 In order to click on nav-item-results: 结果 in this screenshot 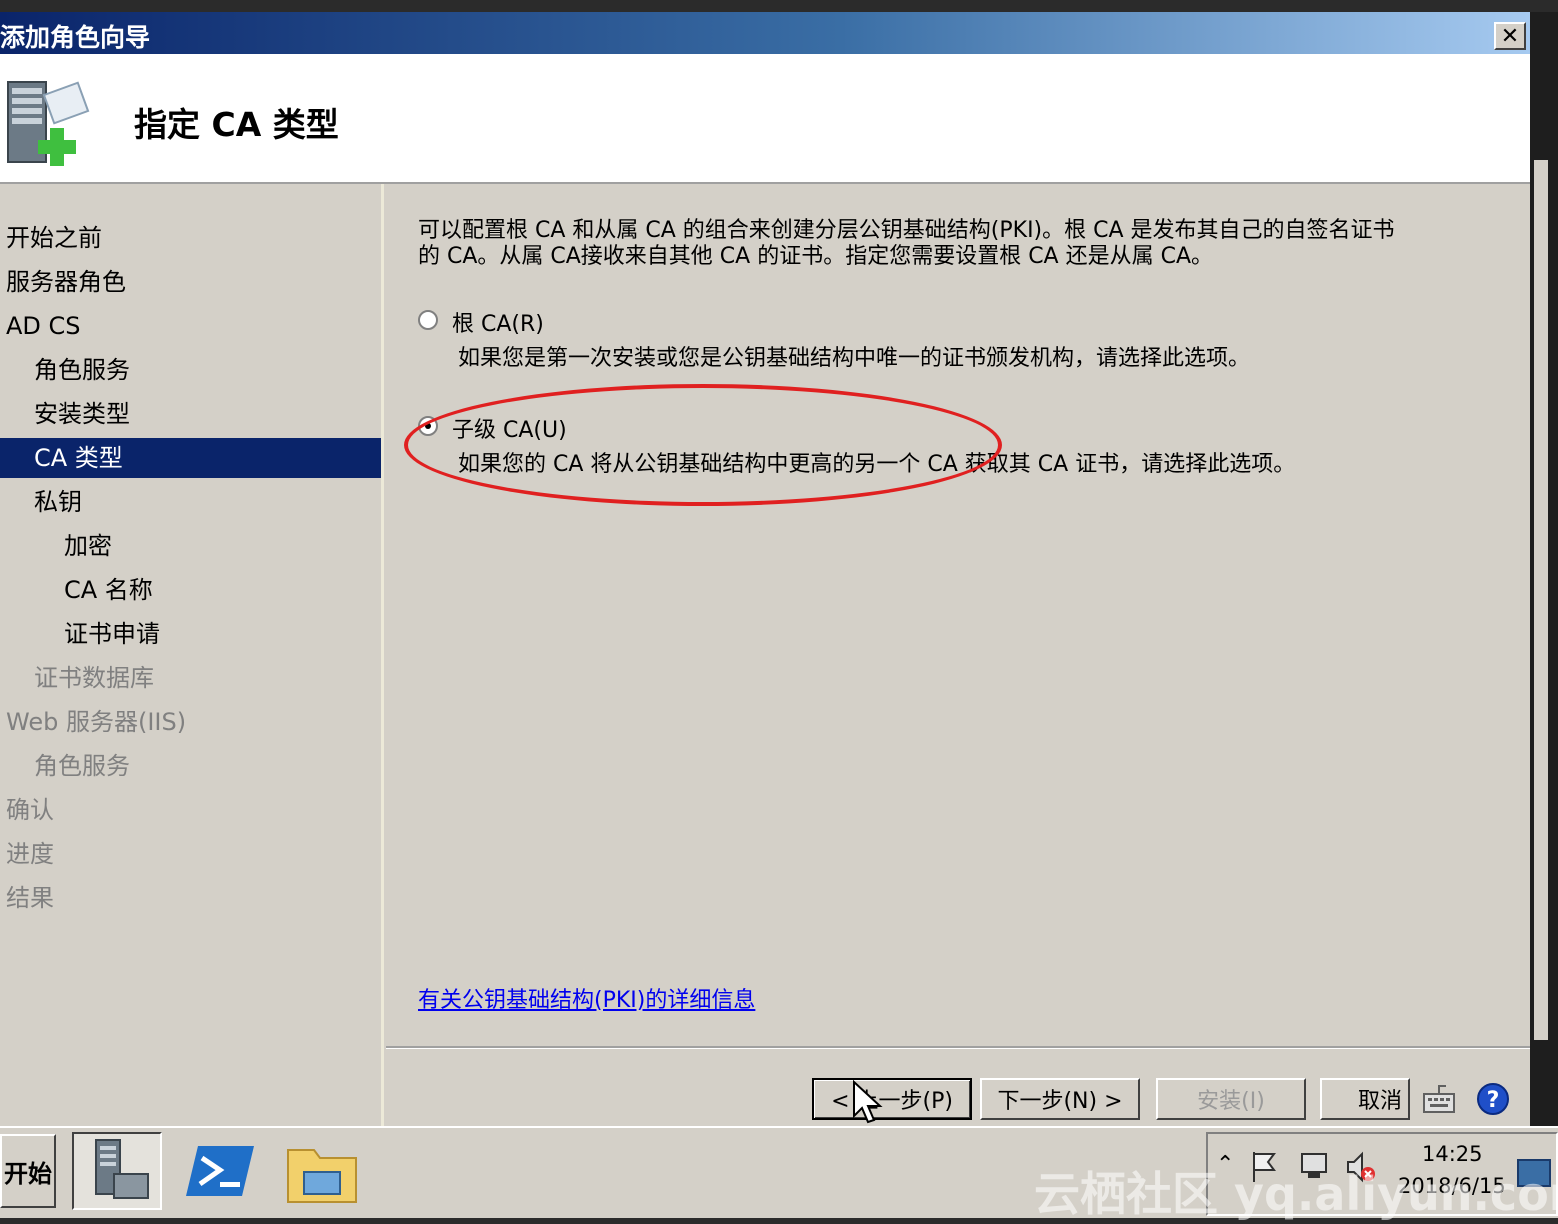, I will do `click(30, 898)`.